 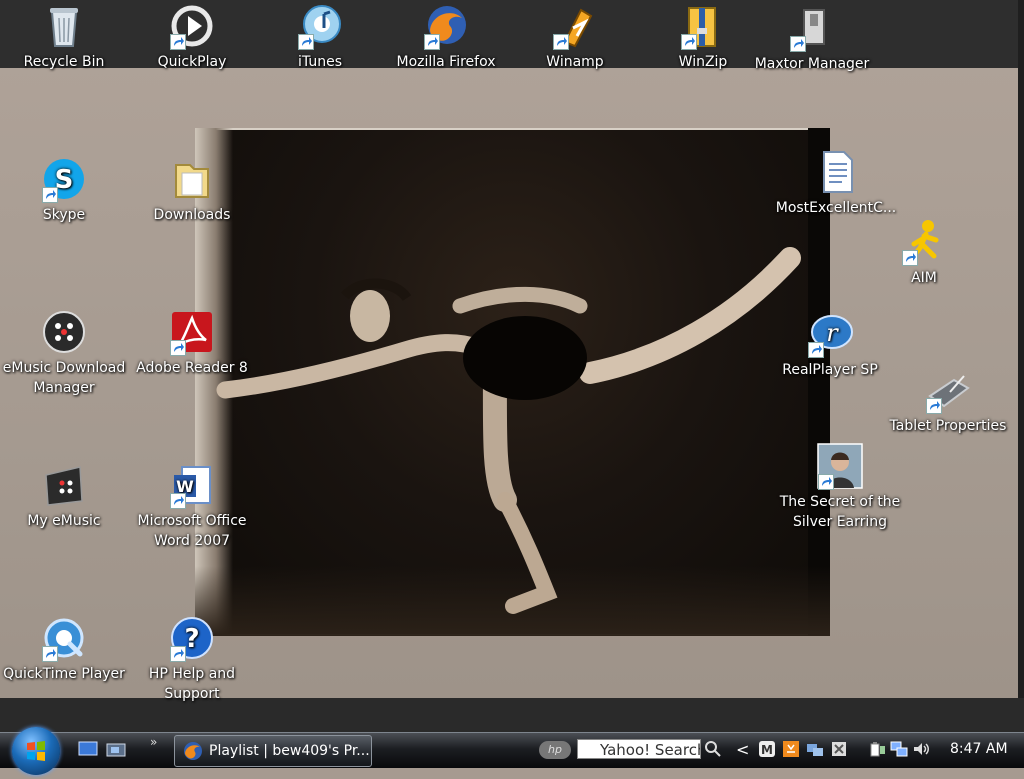 I want to click on aim-shortcut: AIM, so click(x=924, y=253).